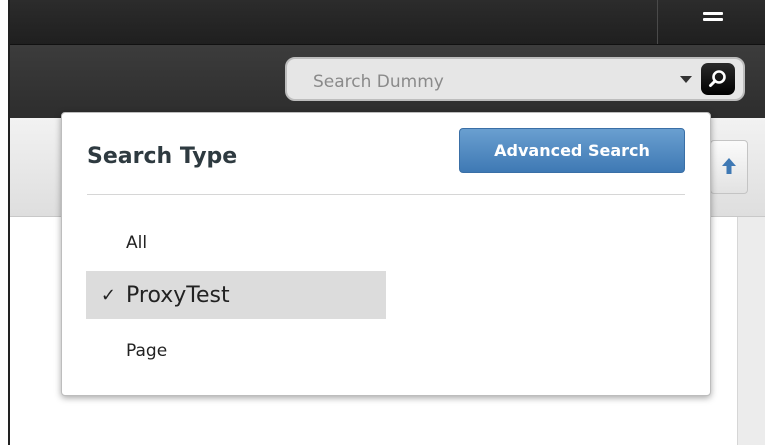  Describe the element at coordinates (162, 156) in the screenshot. I see `popover-title: Search Type` at that location.